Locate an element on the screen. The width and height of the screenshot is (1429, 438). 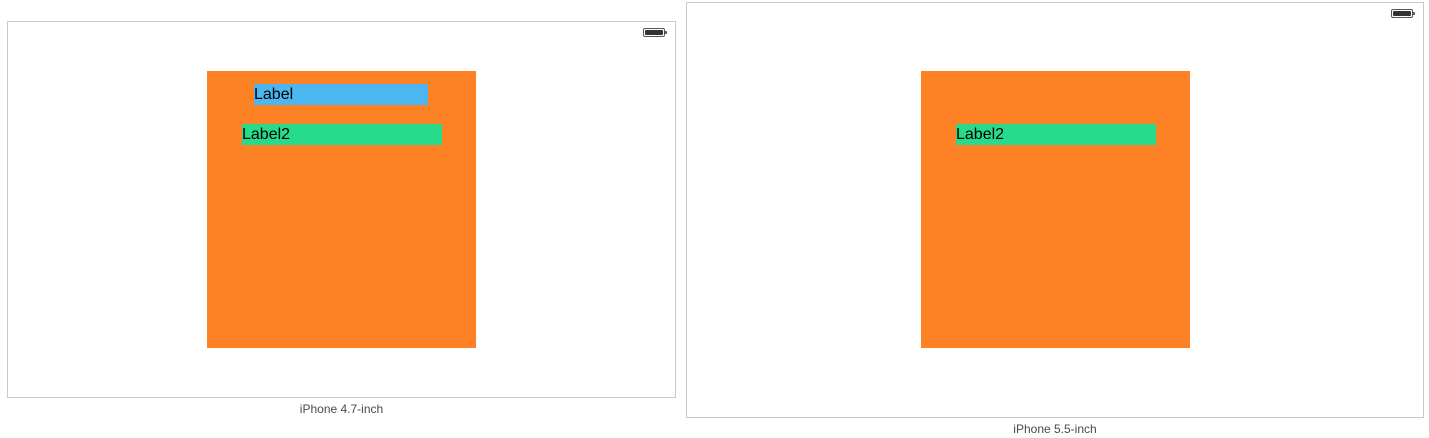
orange-container-view: Label2 is located at coordinates (1055, 209).